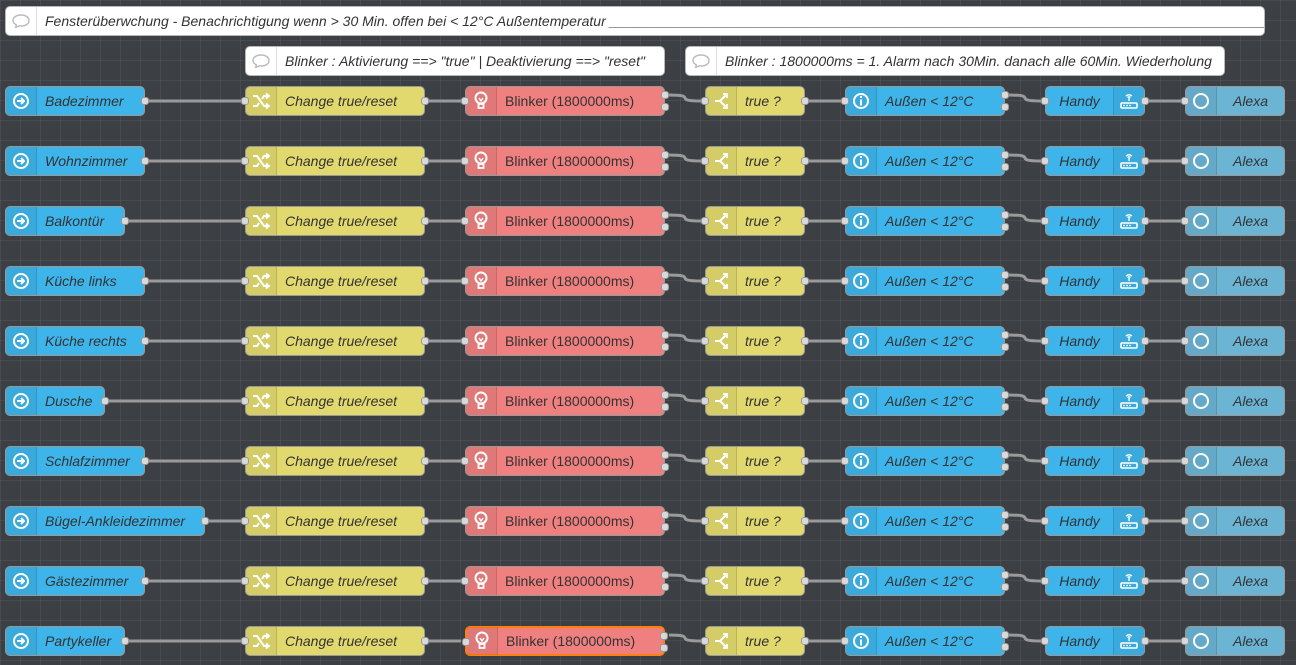  What do you see at coordinates (77, 161) in the screenshot?
I see `inject-node: Wohnzimmer` at bounding box center [77, 161].